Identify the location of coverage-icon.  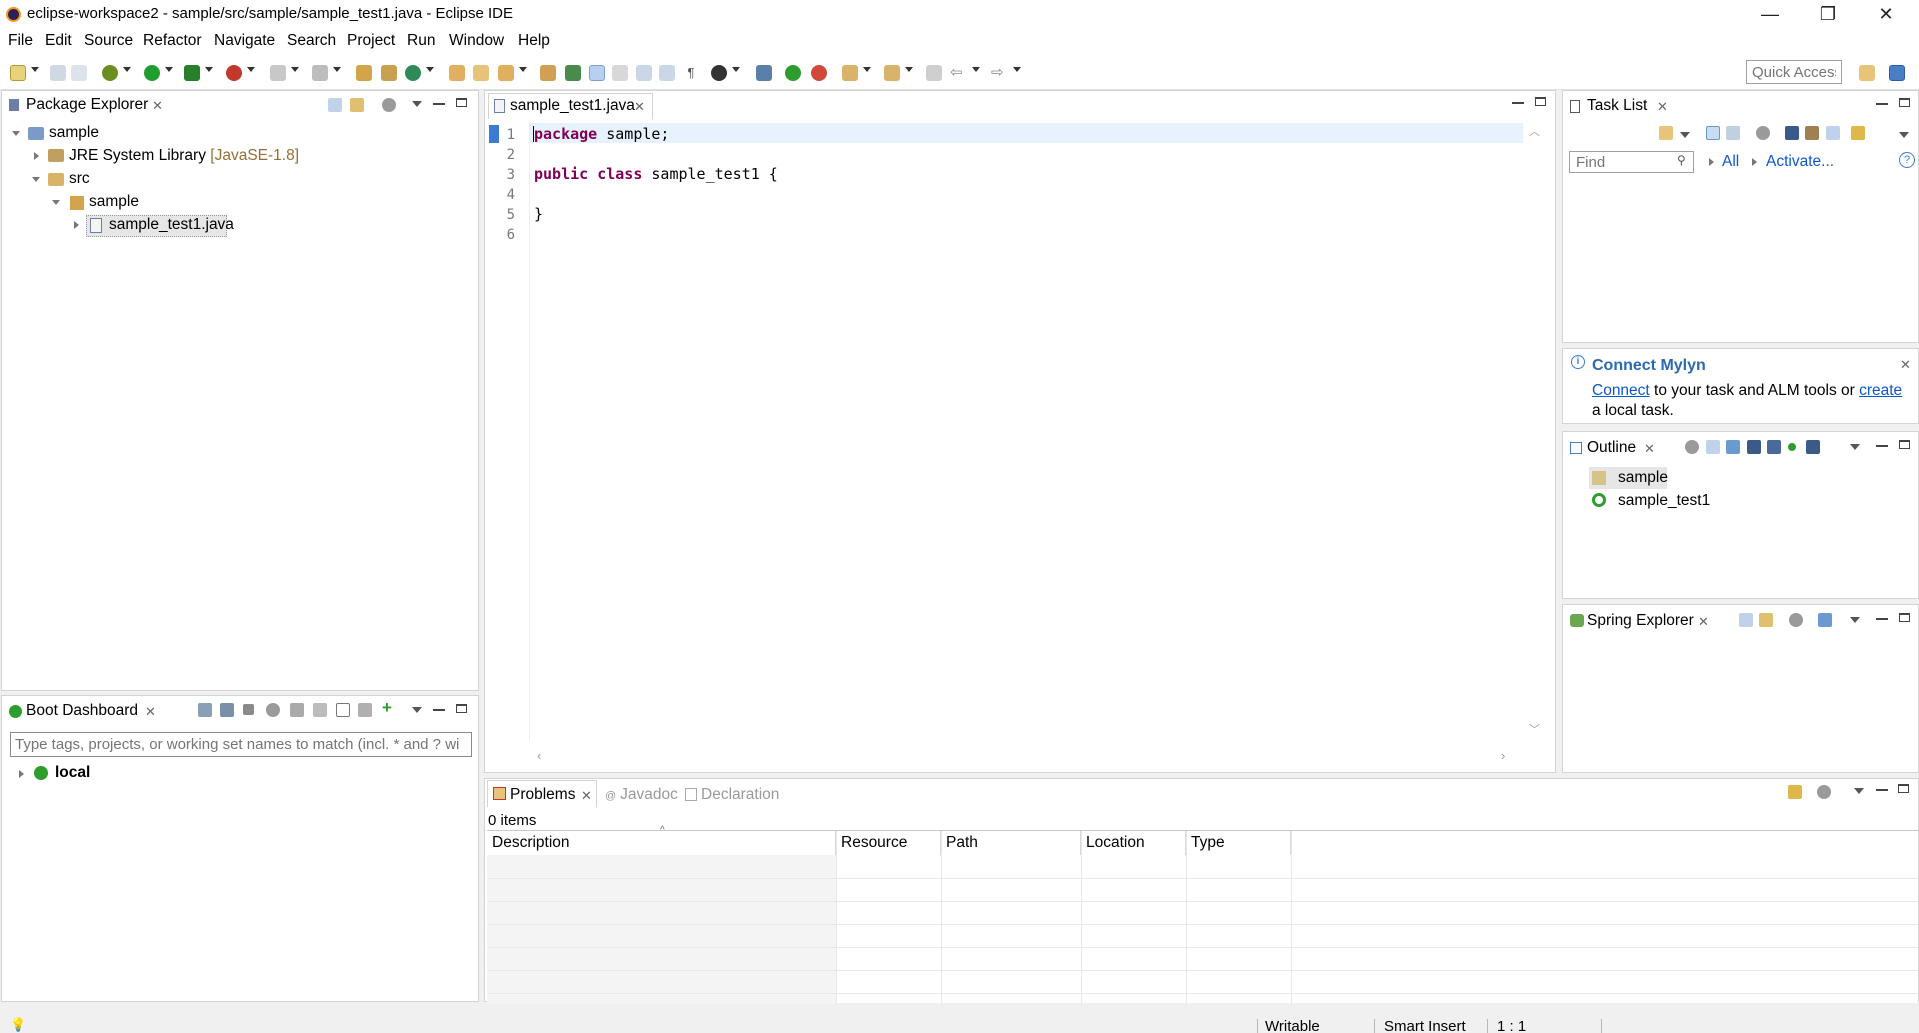
(192, 73).